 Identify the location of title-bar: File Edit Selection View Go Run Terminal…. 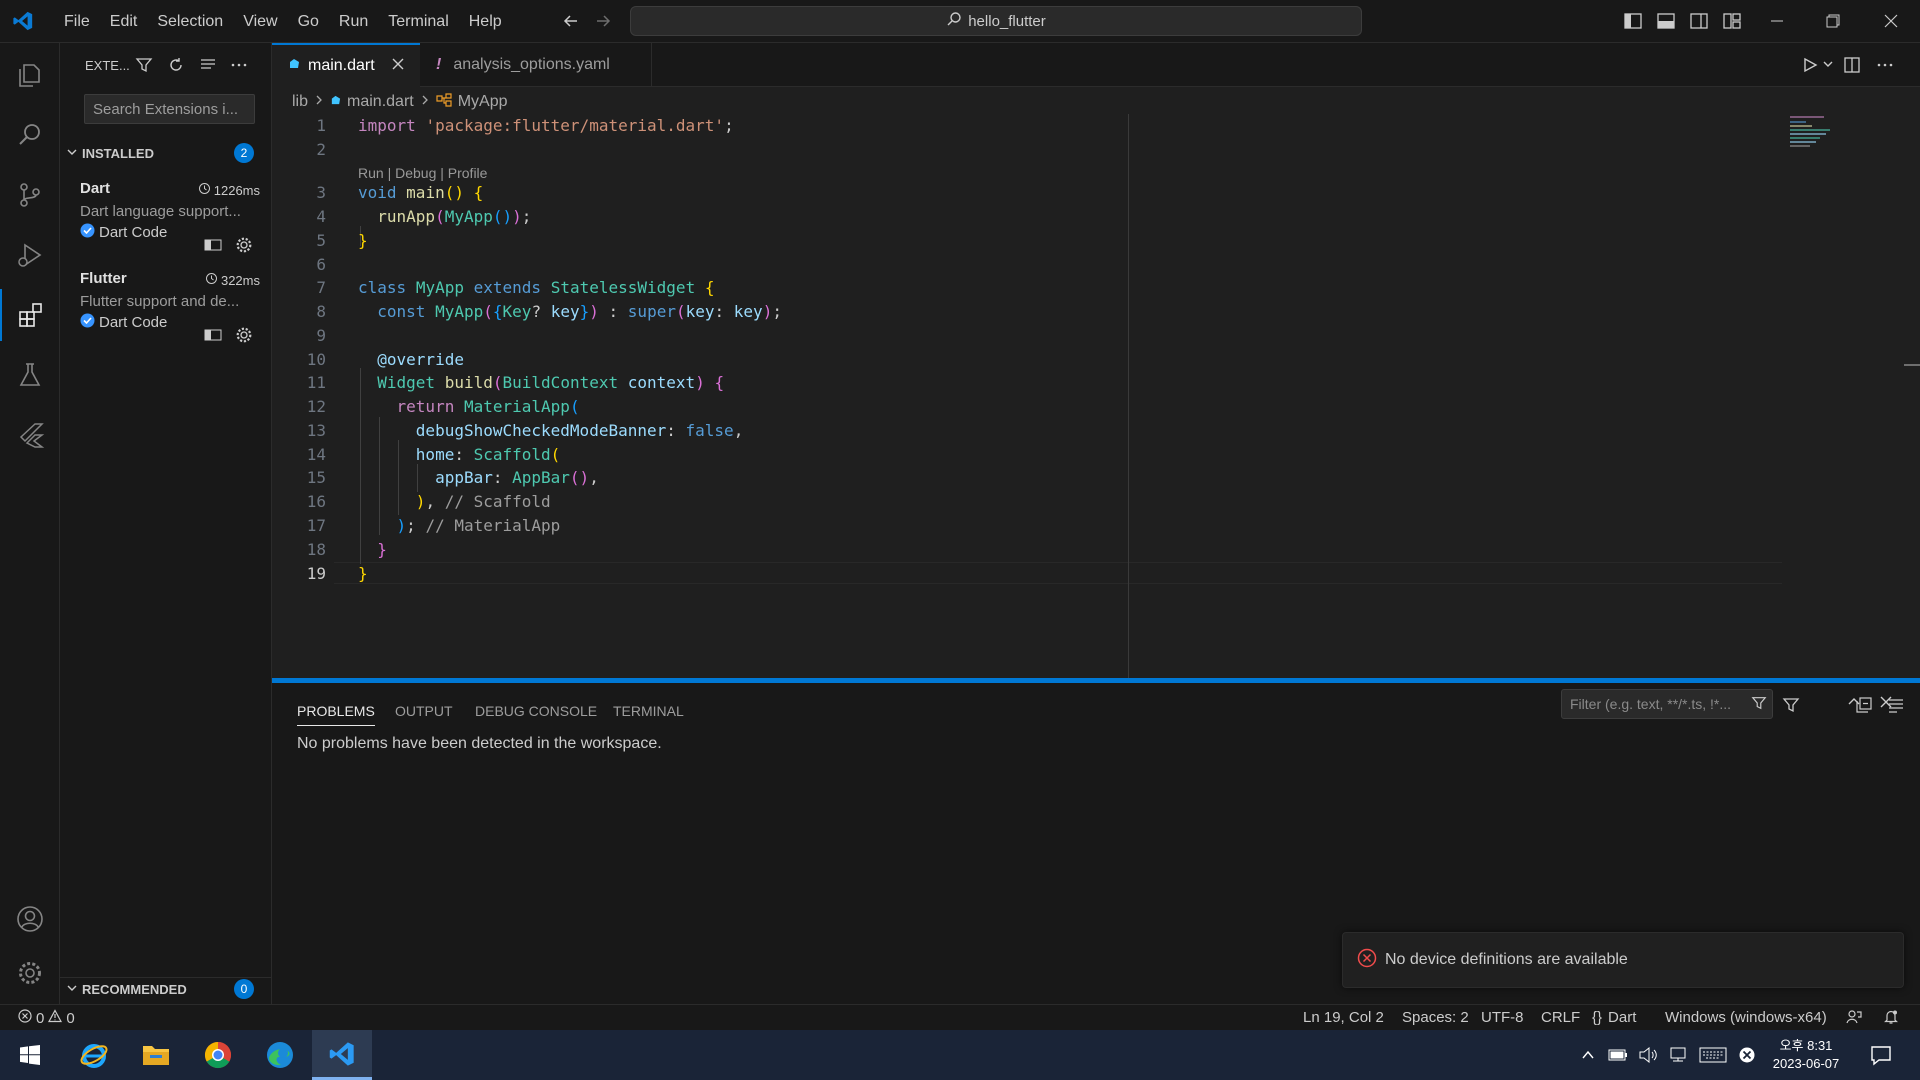
(960, 21).